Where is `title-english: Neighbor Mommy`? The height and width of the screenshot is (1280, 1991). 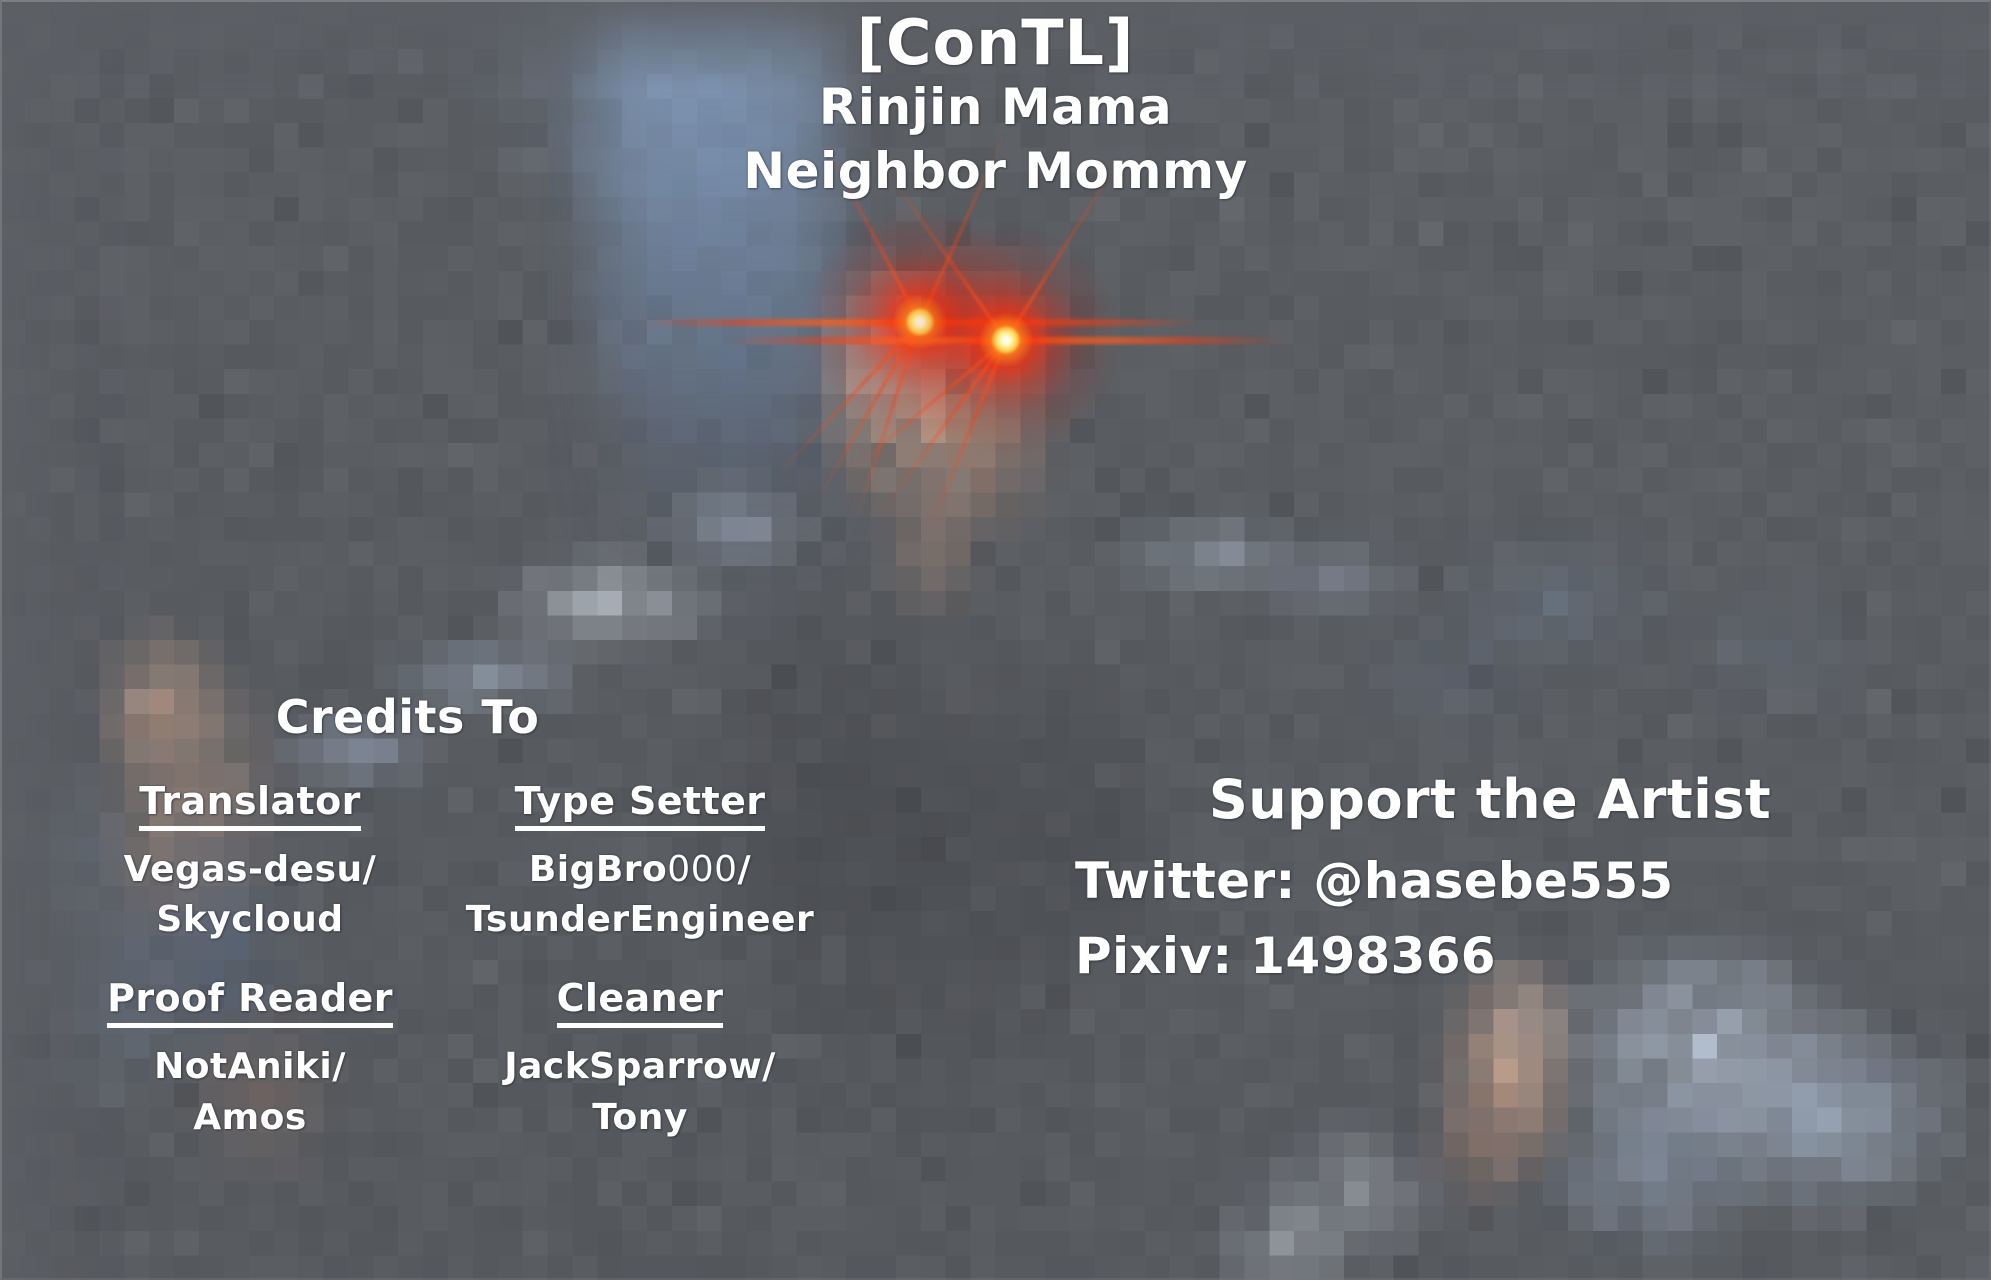 title-english: Neighbor Mommy is located at coordinates (995, 171).